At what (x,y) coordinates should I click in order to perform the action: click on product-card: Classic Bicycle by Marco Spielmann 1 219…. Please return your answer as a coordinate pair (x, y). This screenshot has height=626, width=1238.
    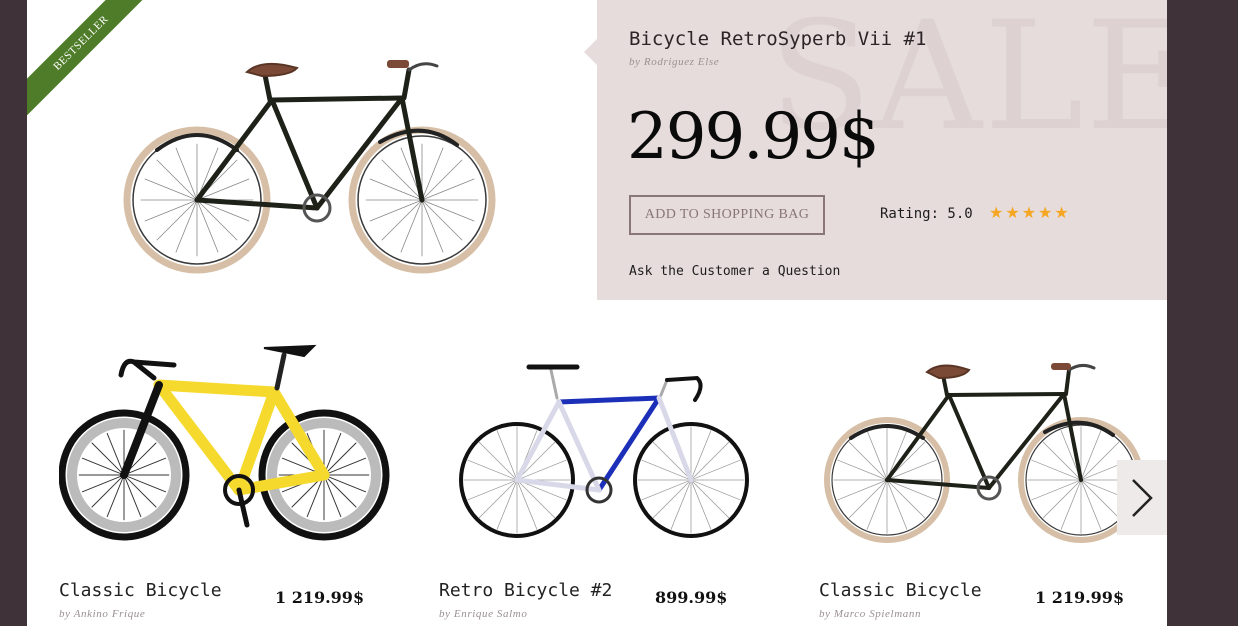
    Looking at the image, I should click on (989, 483).